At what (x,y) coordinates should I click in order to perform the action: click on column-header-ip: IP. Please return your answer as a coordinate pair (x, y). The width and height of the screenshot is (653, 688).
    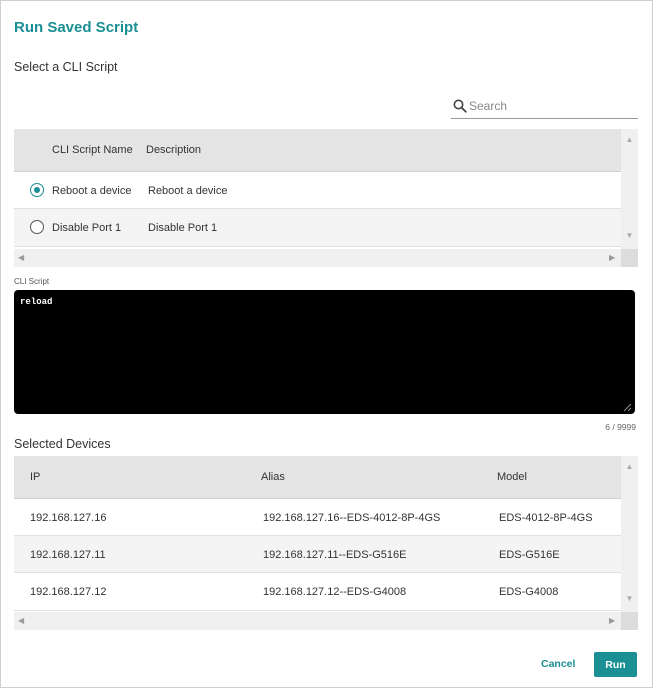
    Looking at the image, I should click on (35, 477).